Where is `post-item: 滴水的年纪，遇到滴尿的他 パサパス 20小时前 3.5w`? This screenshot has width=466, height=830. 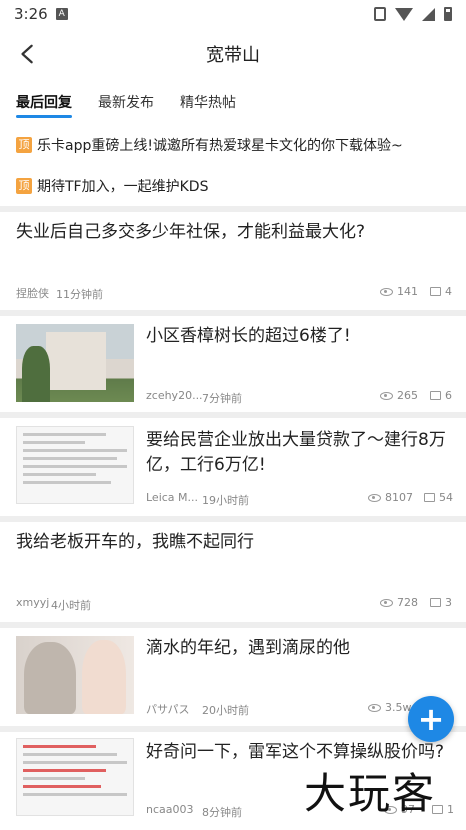
post-item: 滴水的年纪，遇到滴尿的他 パサパス 20小时前 3.5w is located at coordinates (233, 677).